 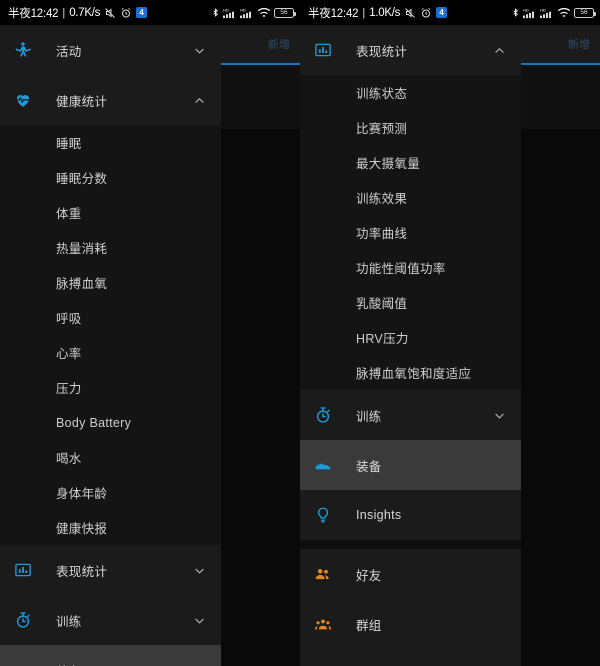 What do you see at coordinates (69, 621) in the screenshot?
I see `drawer-item-label: 训练` at bounding box center [69, 621].